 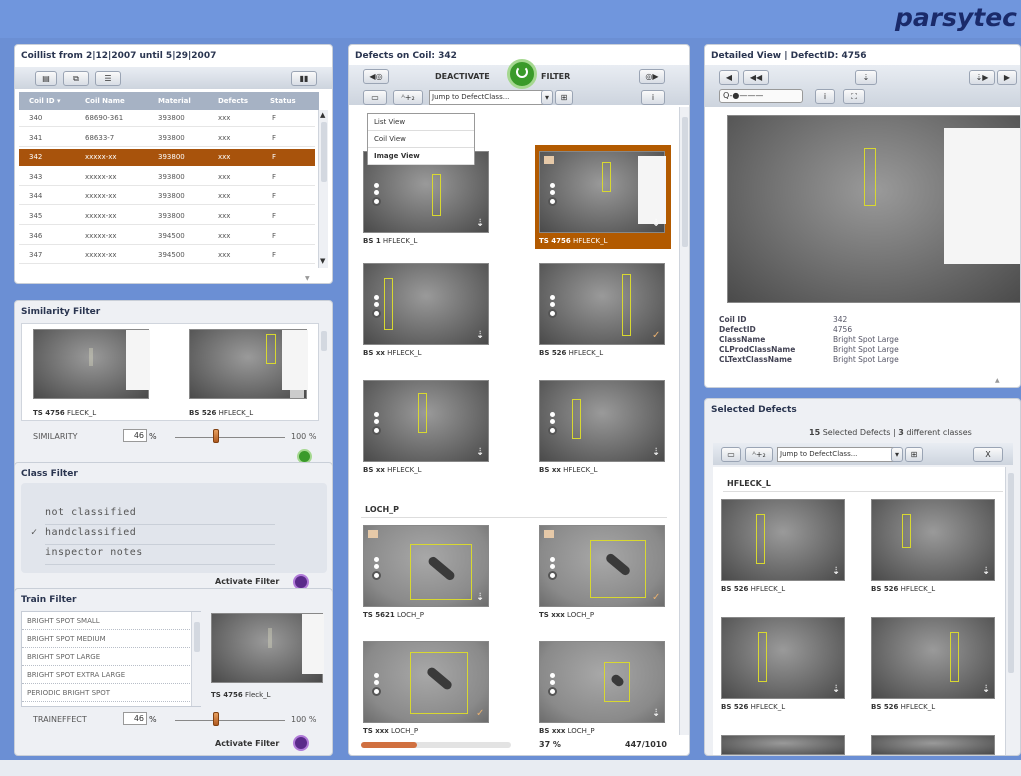 I want to click on selected-close-button: X, so click(x=988, y=454).